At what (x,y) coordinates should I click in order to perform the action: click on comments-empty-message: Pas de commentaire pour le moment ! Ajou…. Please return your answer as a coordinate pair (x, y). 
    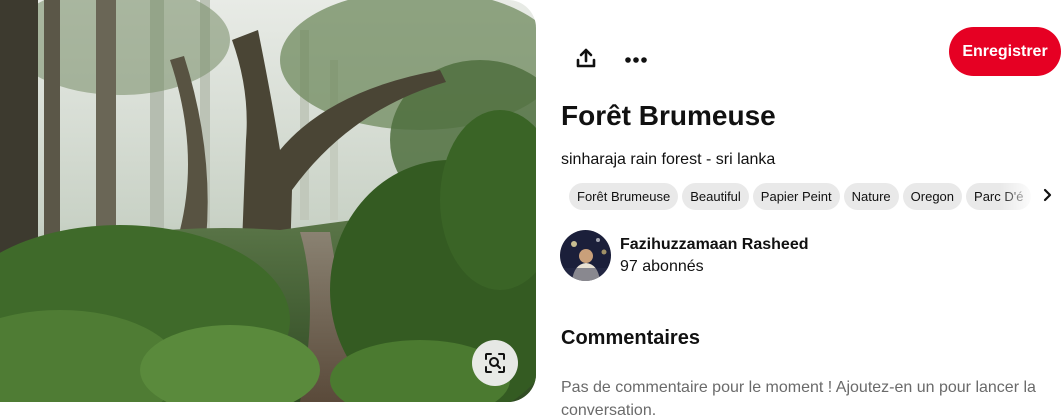
    Looking at the image, I should click on (798, 399).